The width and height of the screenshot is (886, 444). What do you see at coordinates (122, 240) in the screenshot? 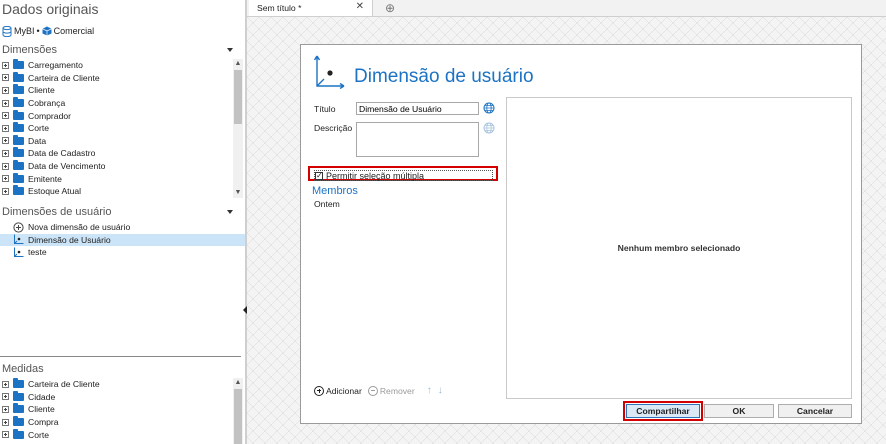
I see `user-dimension-item: Dimensão de Usuário` at bounding box center [122, 240].